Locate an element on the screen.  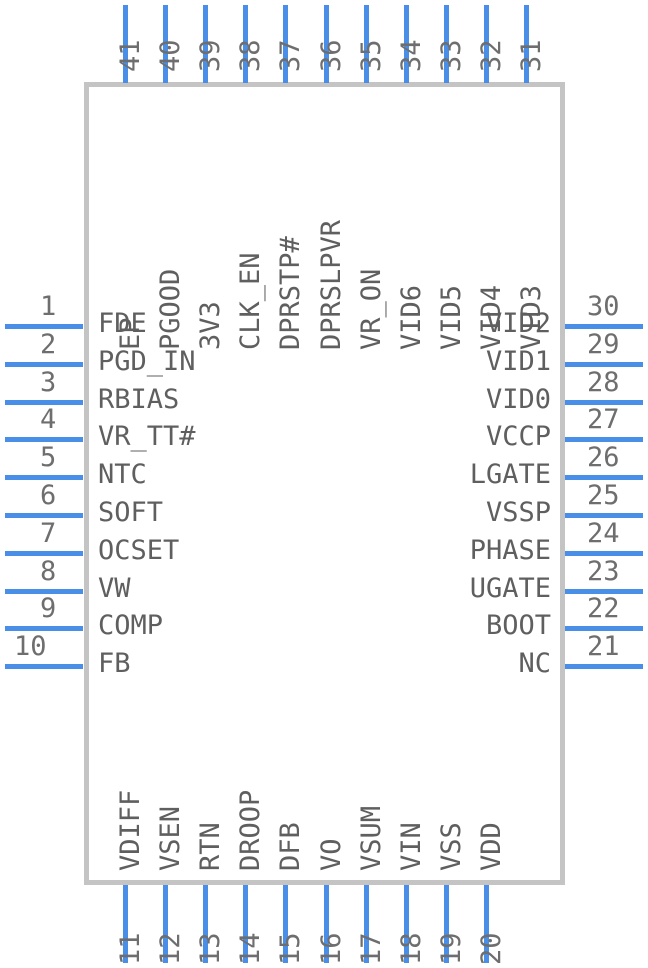
pin-name-25: VSSP is located at coordinates (518, 512).